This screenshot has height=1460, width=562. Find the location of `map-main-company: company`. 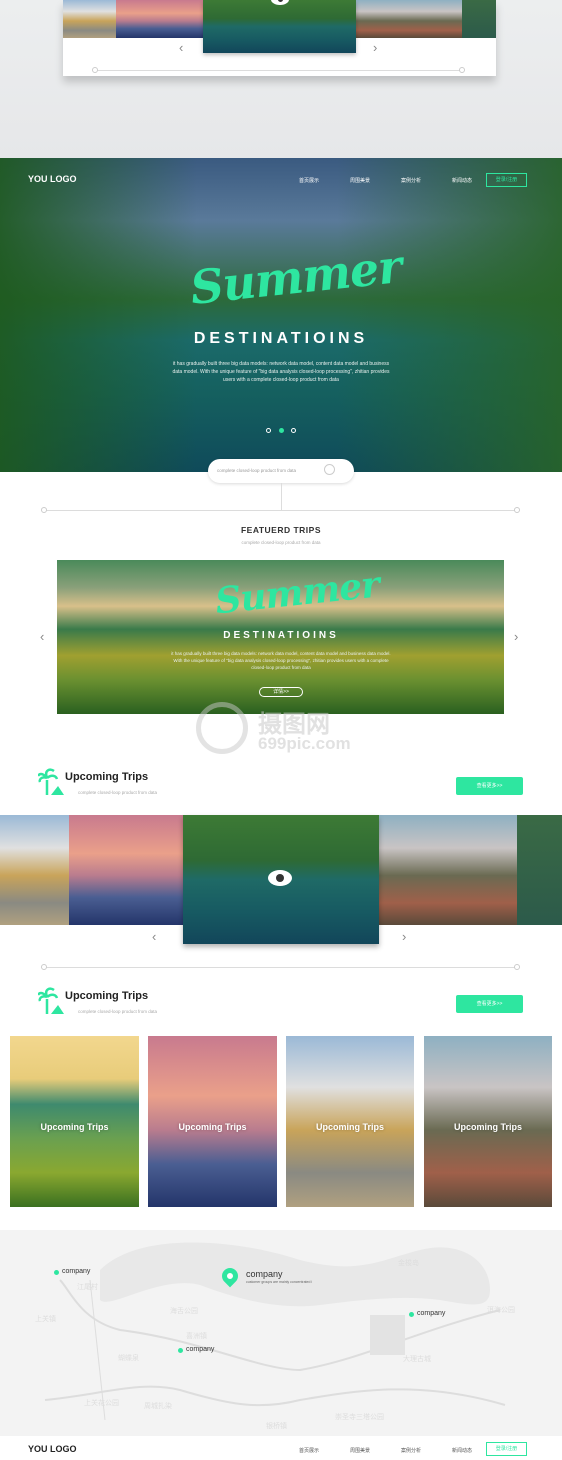

map-main-company: company is located at coordinates (264, 1274).